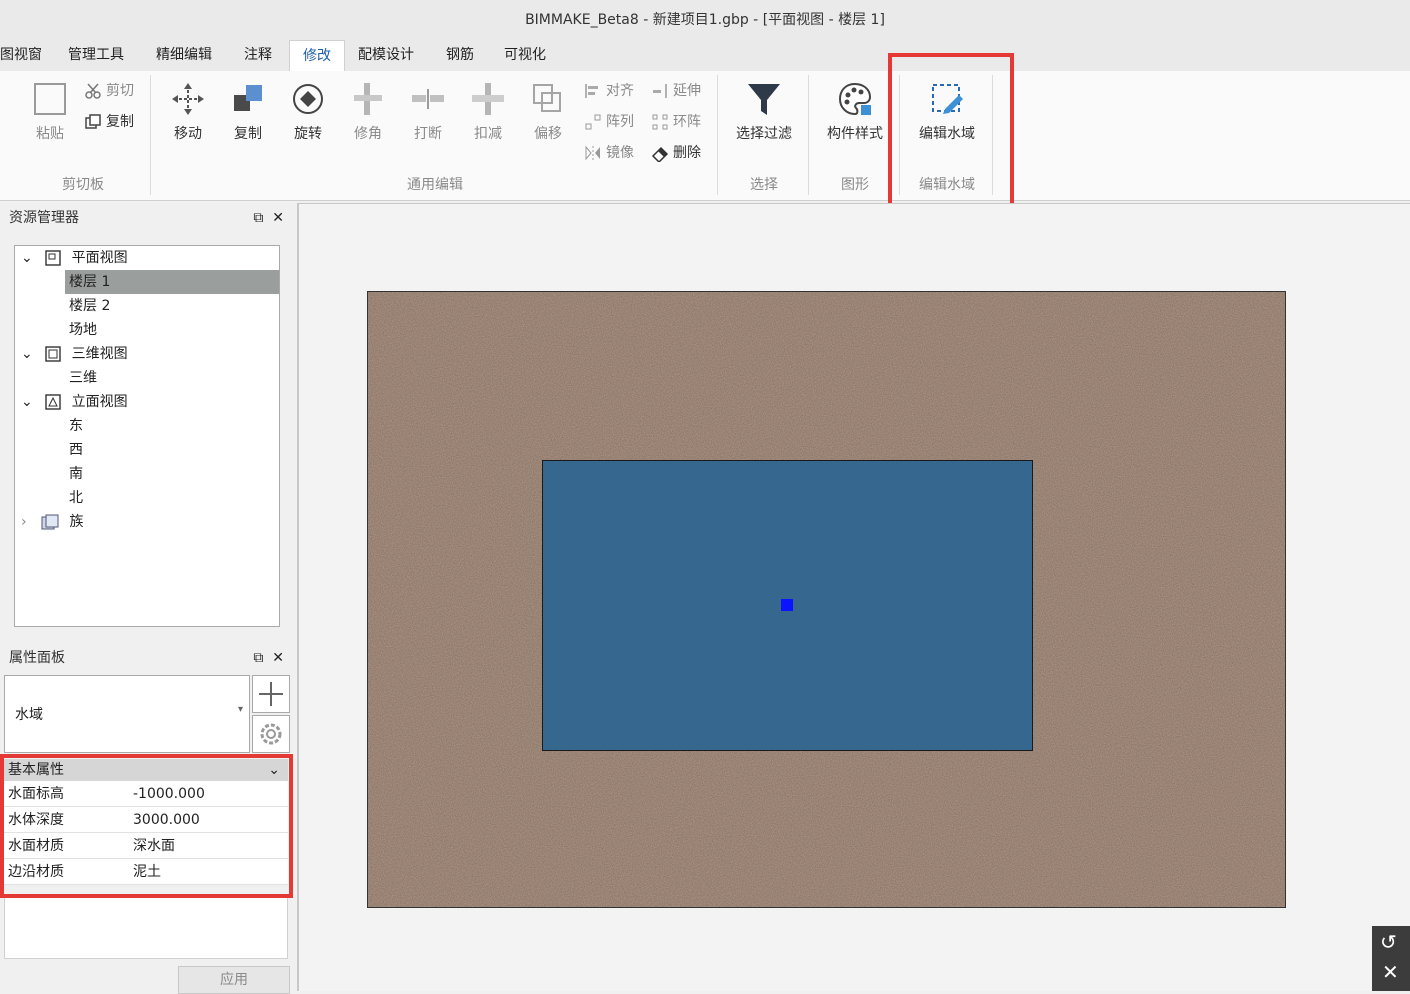 The height and width of the screenshot is (994, 1410). What do you see at coordinates (76, 474) in the screenshot?
I see `tree-node-south: 南` at bounding box center [76, 474].